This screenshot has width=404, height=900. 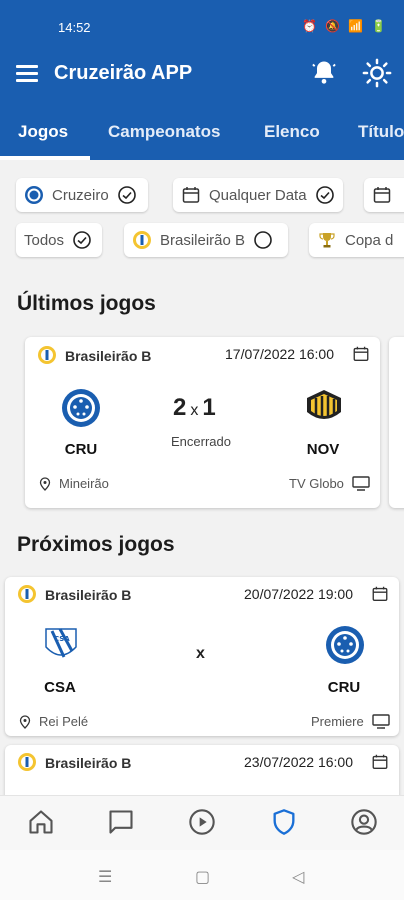 I want to click on notification-bell-icon, so click(x=324, y=72).